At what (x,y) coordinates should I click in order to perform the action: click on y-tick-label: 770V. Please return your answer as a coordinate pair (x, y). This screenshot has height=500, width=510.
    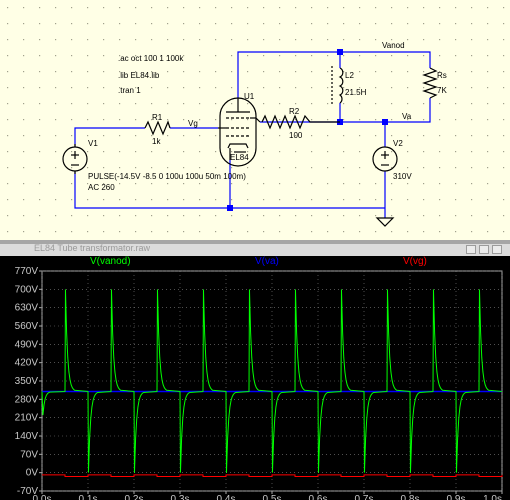
    Looking at the image, I should click on (27, 271).